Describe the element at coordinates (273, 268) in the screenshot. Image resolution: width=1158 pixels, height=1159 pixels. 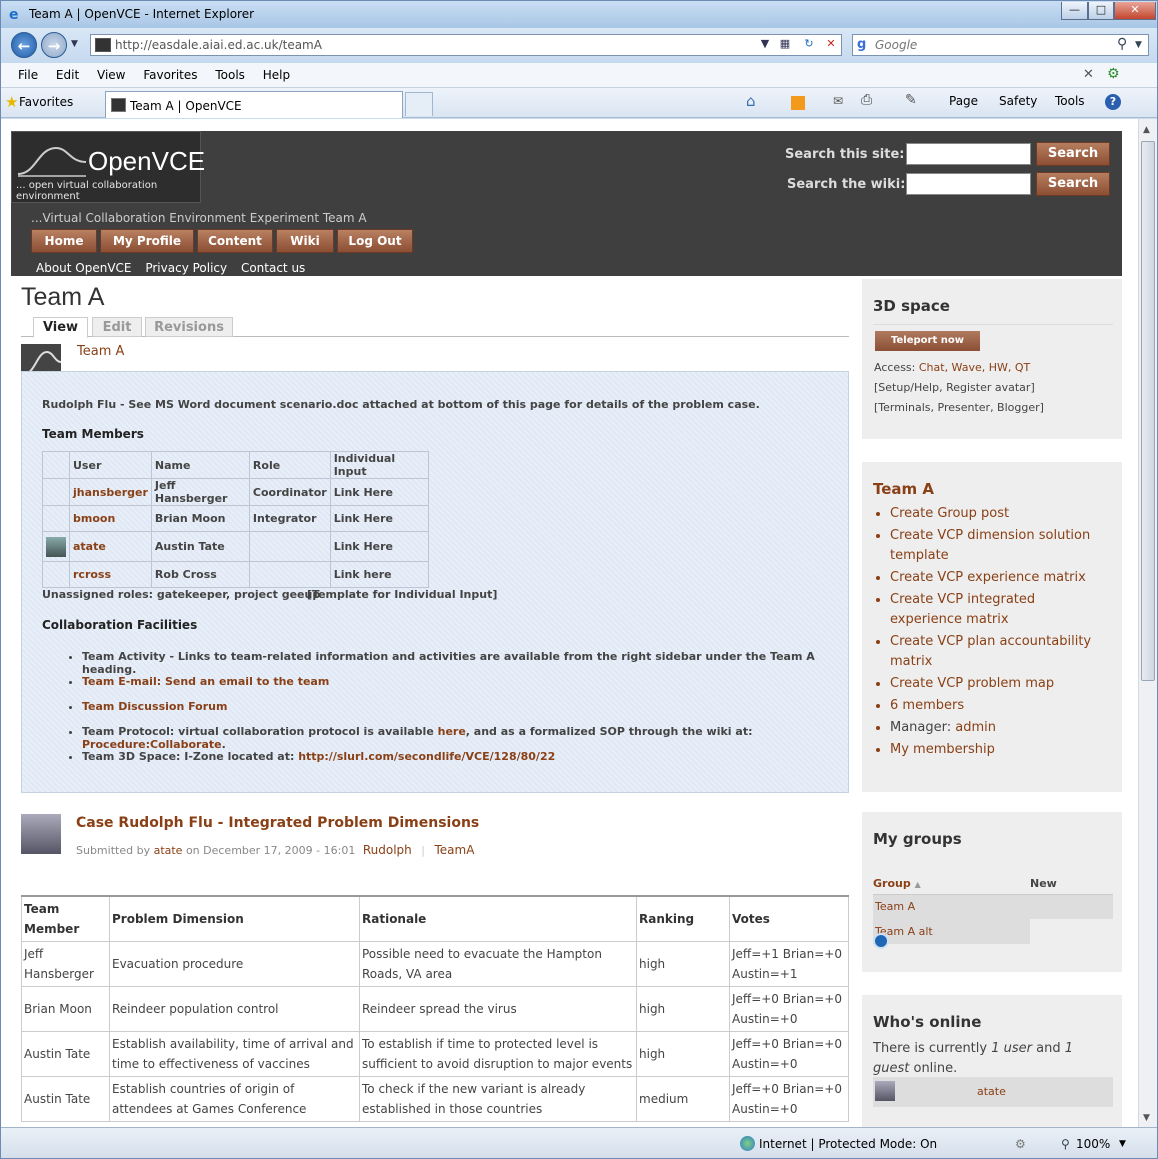
I see `nav-contact: Contact us` at that location.